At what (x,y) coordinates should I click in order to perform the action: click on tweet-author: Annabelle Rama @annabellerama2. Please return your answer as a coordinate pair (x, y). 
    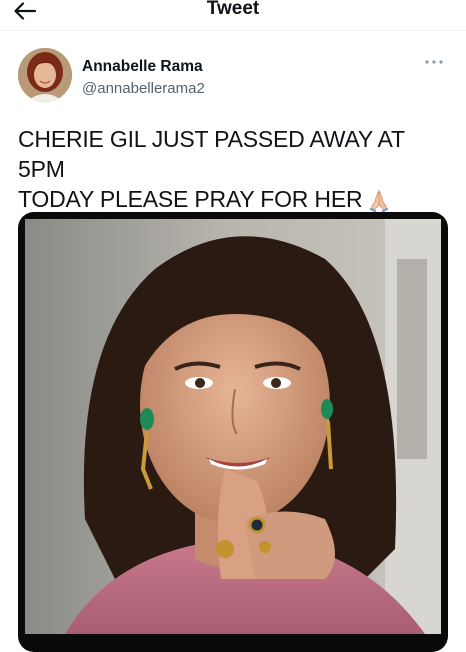
    Looking at the image, I should click on (233, 76).